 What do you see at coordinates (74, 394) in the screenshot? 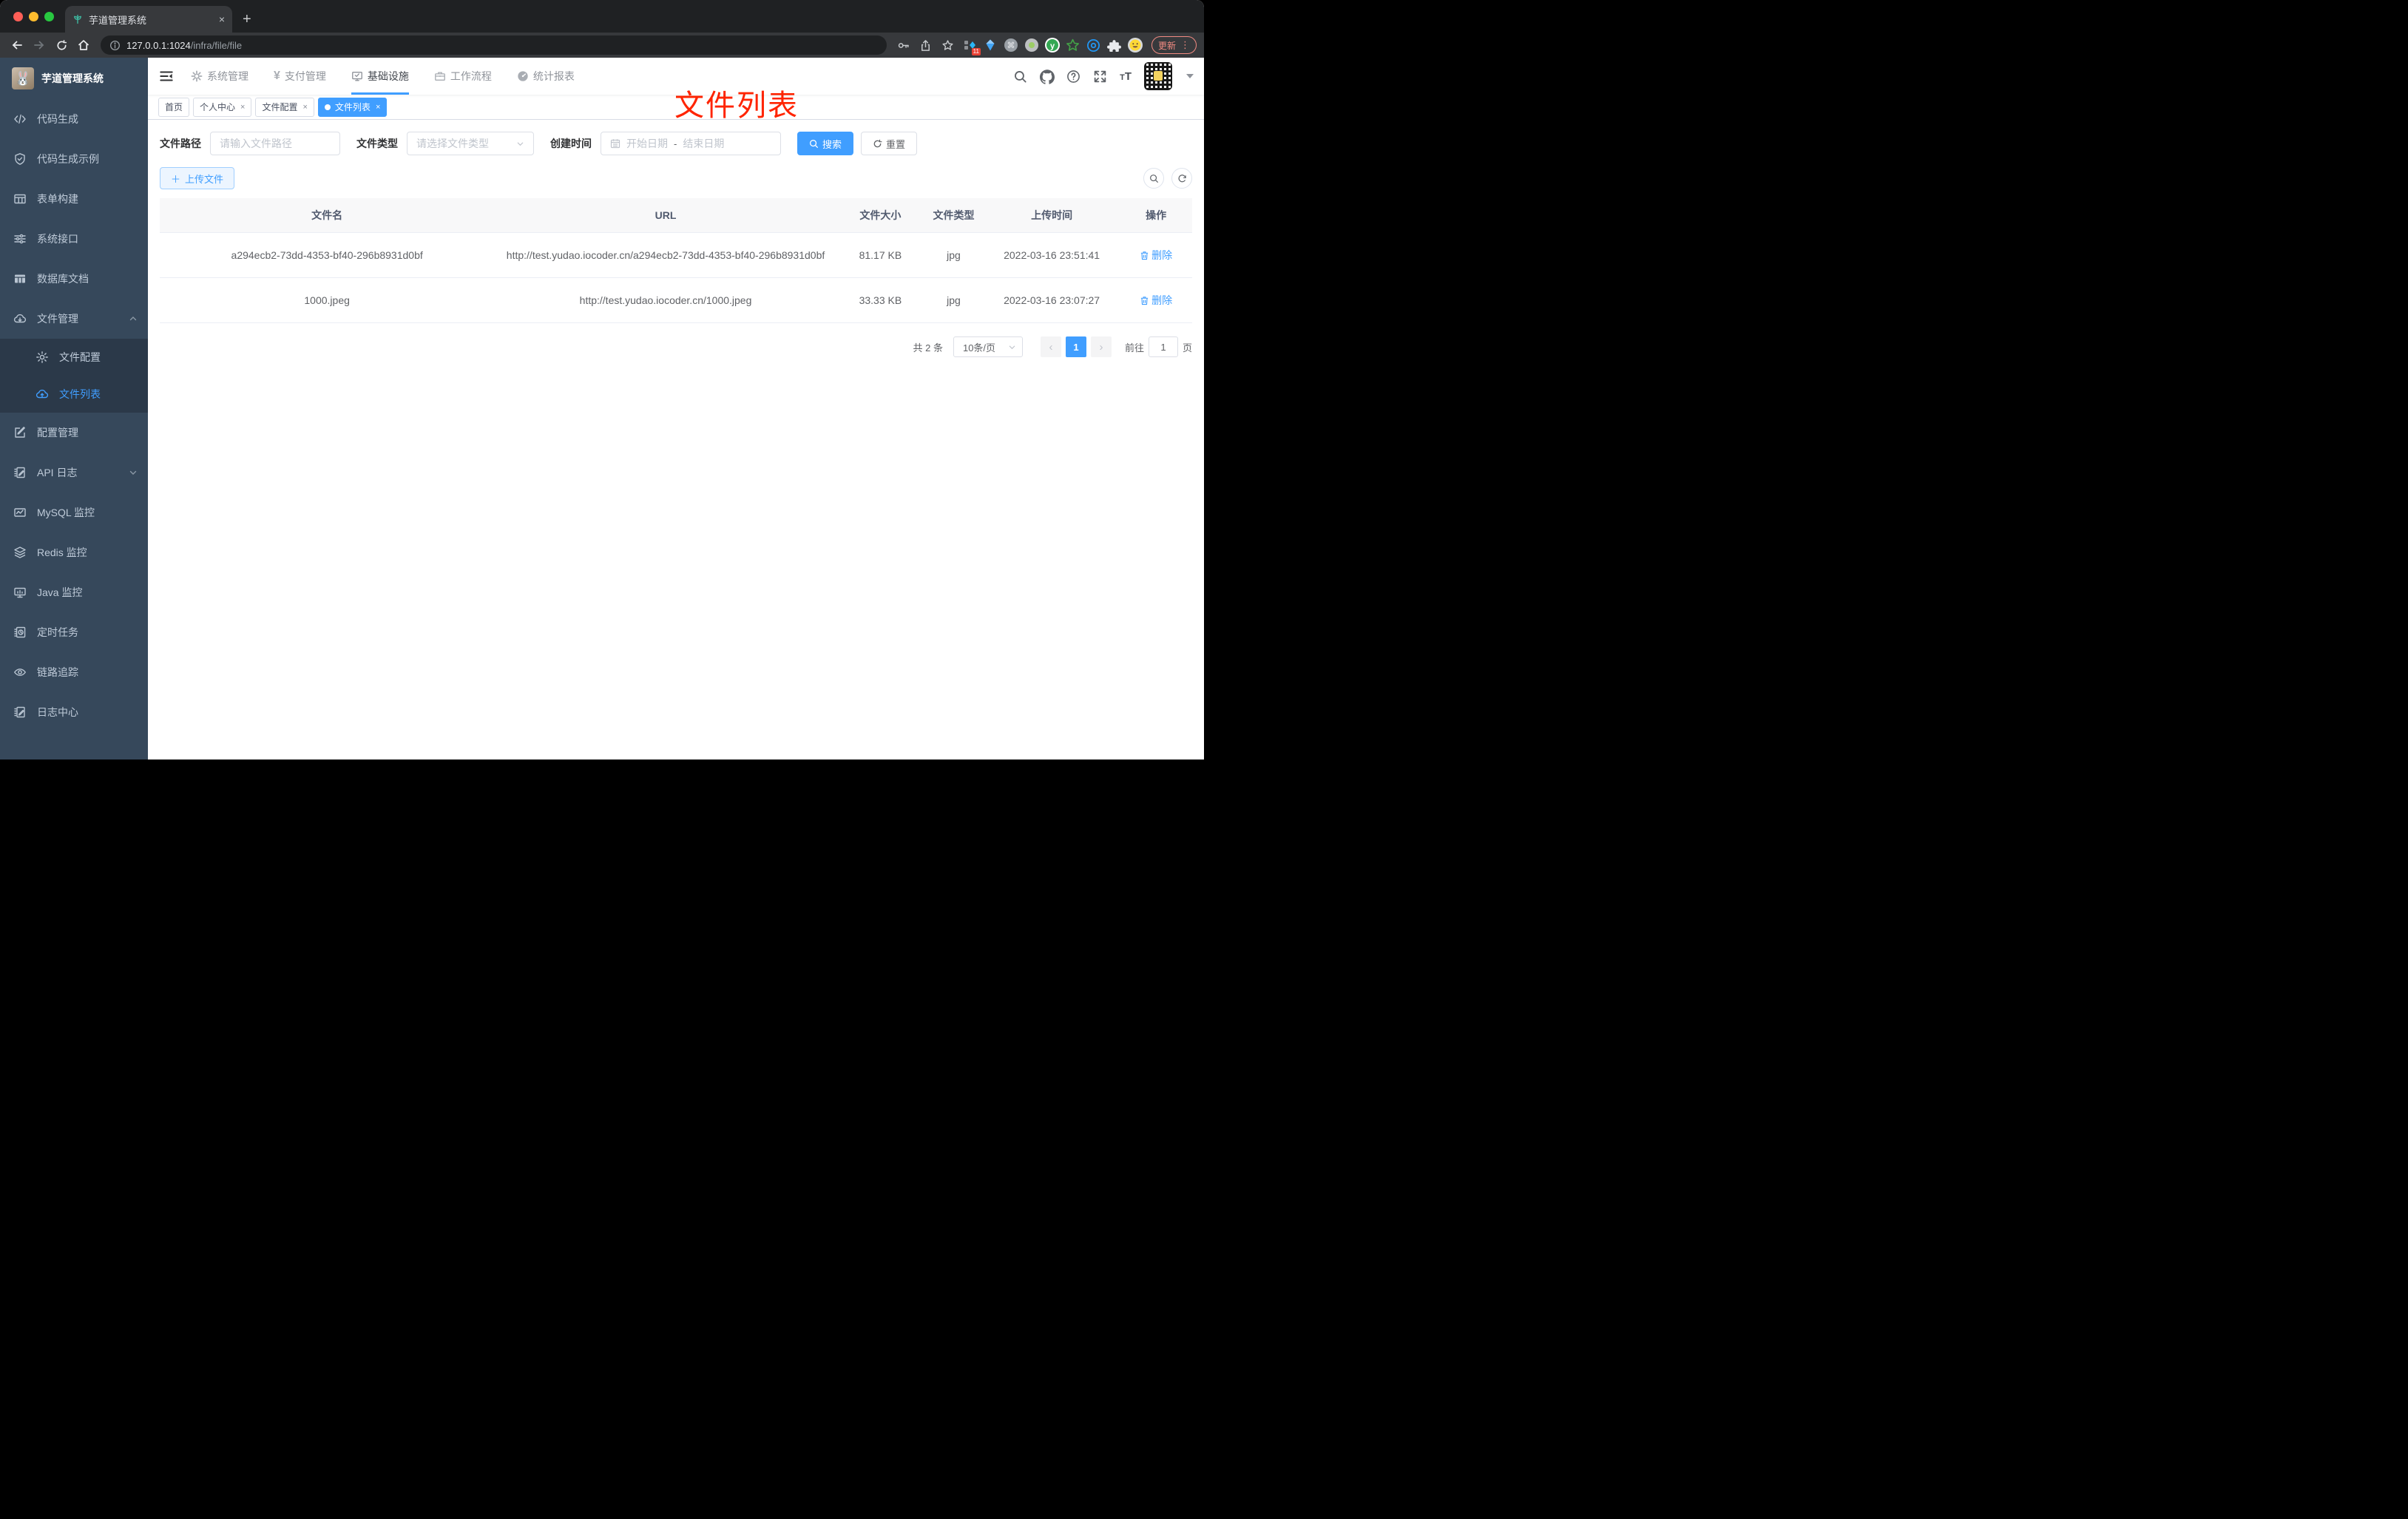
I see `sidebar-item-file-list: 文件列表` at bounding box center [74, 394].